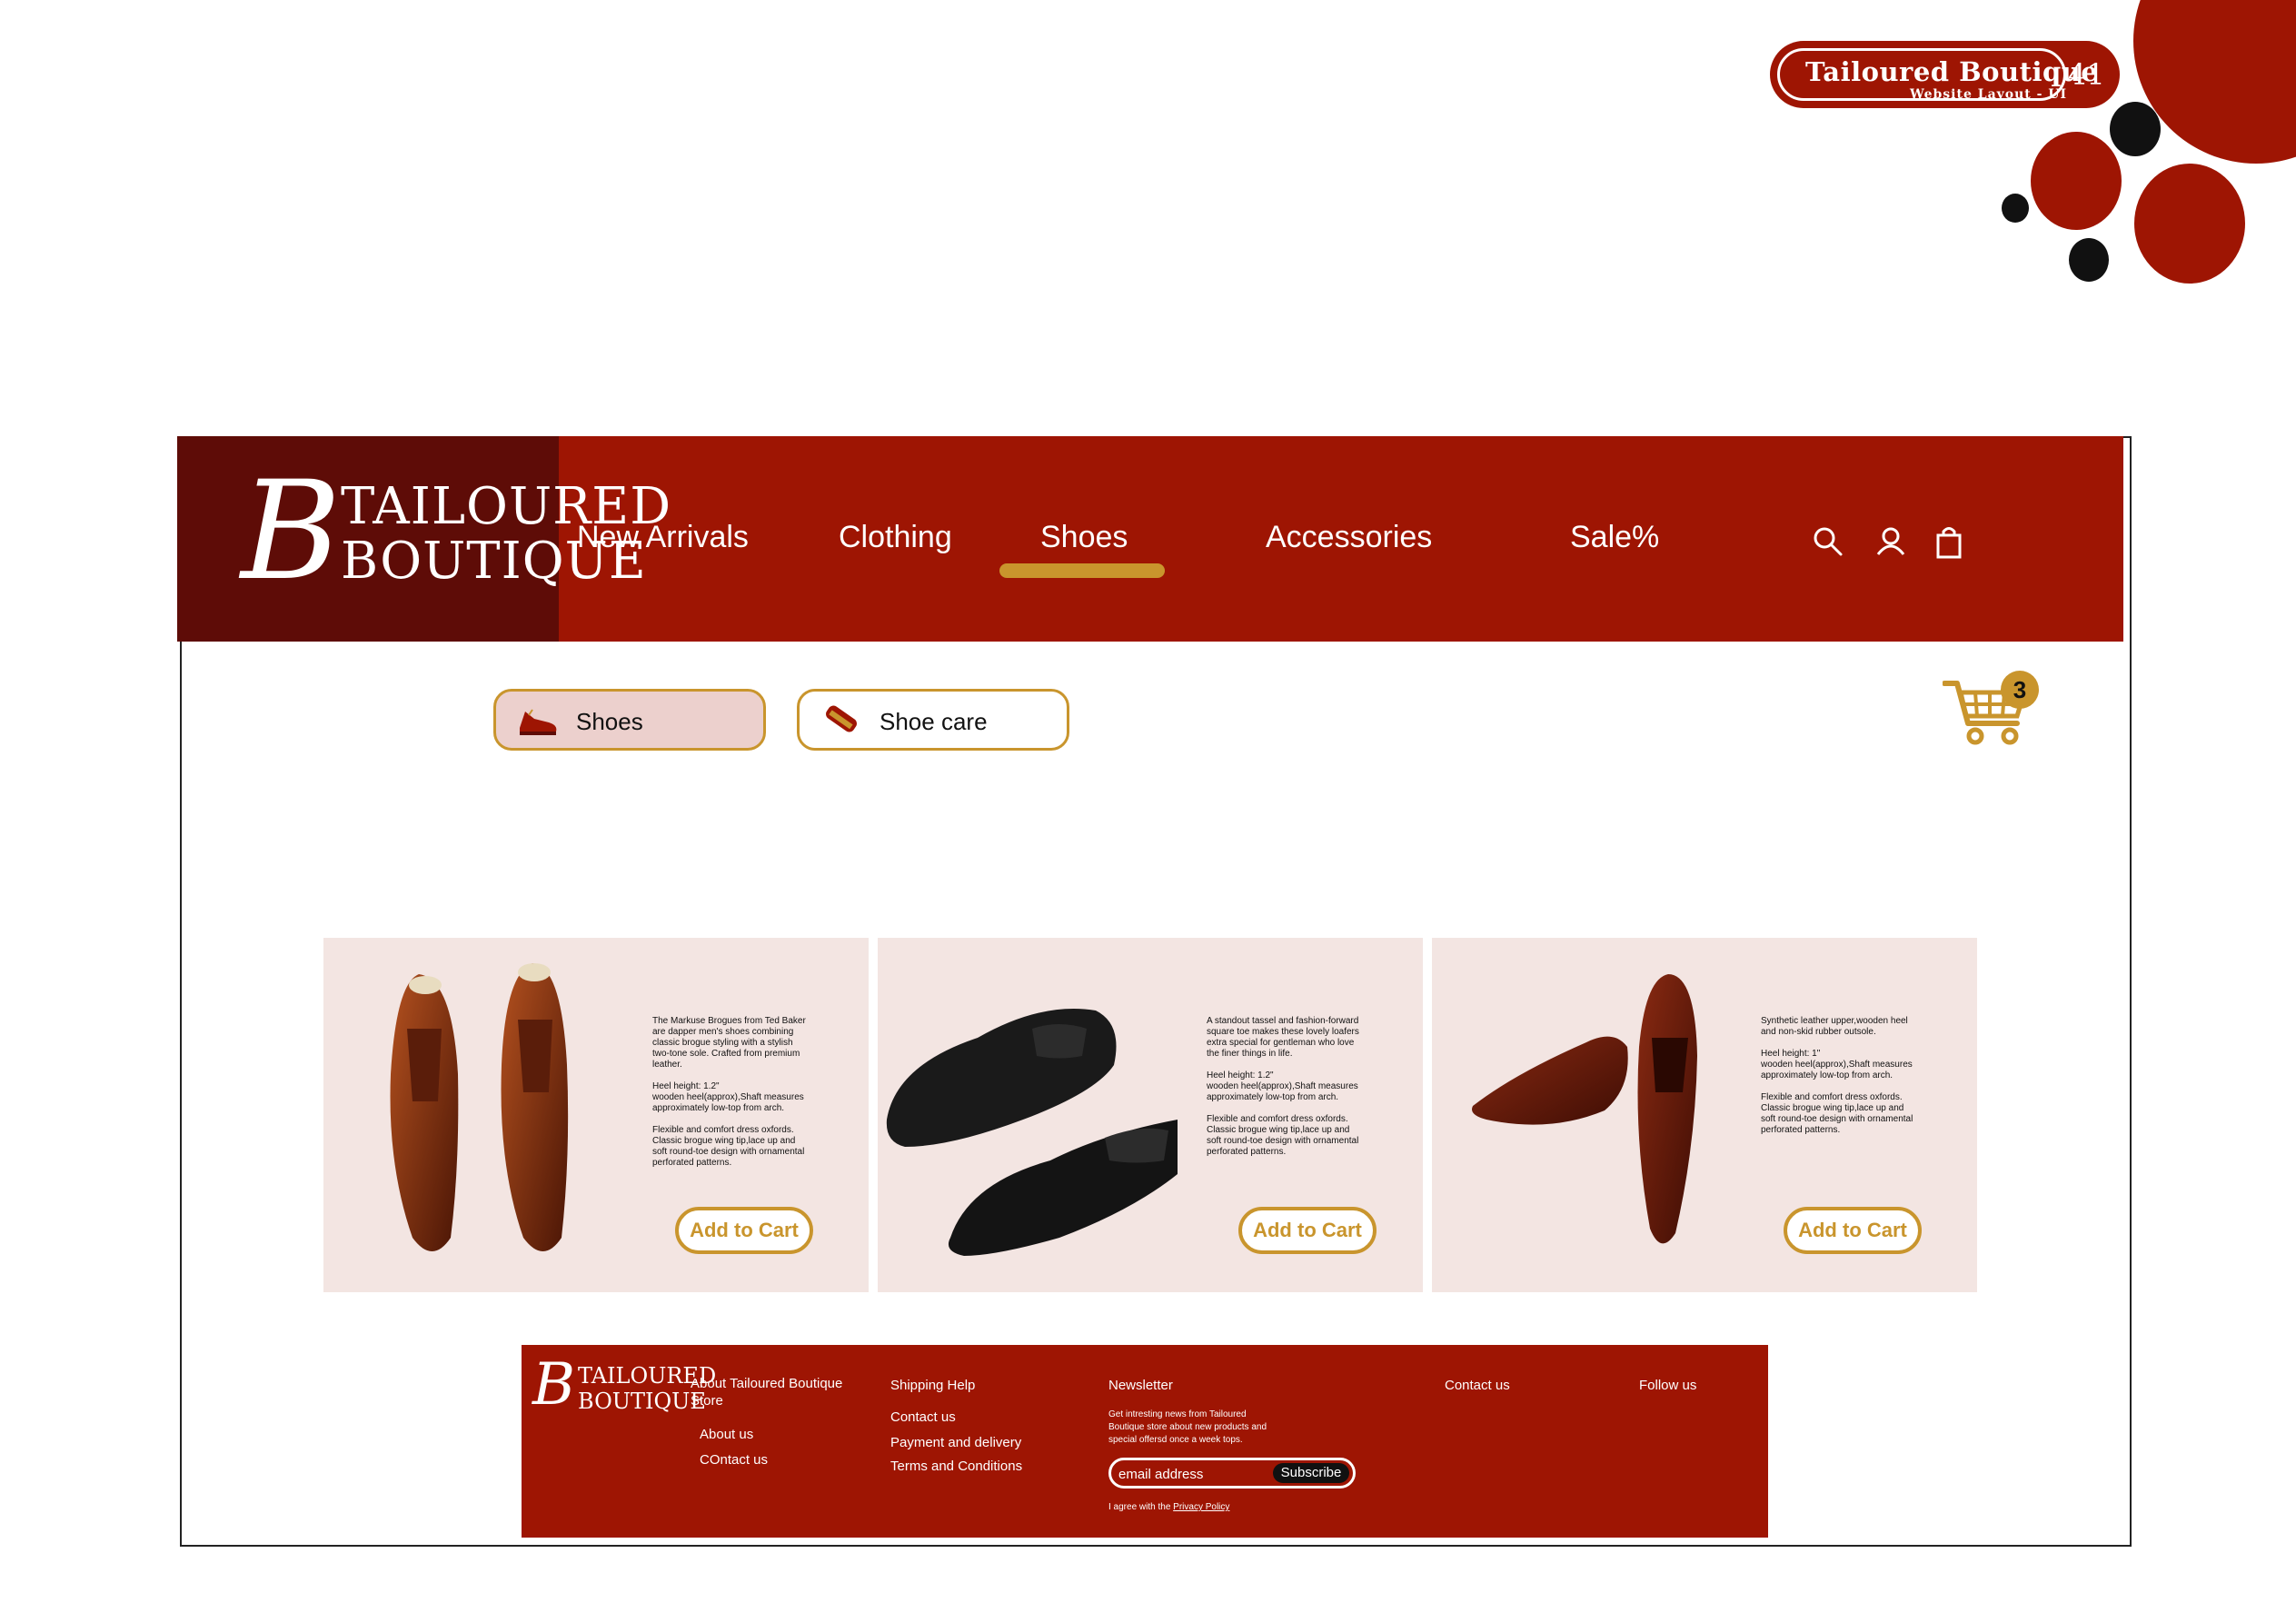 The image size is (2296, 1623). I want to click on nav-sale: Sale%, so click(1614, 538).